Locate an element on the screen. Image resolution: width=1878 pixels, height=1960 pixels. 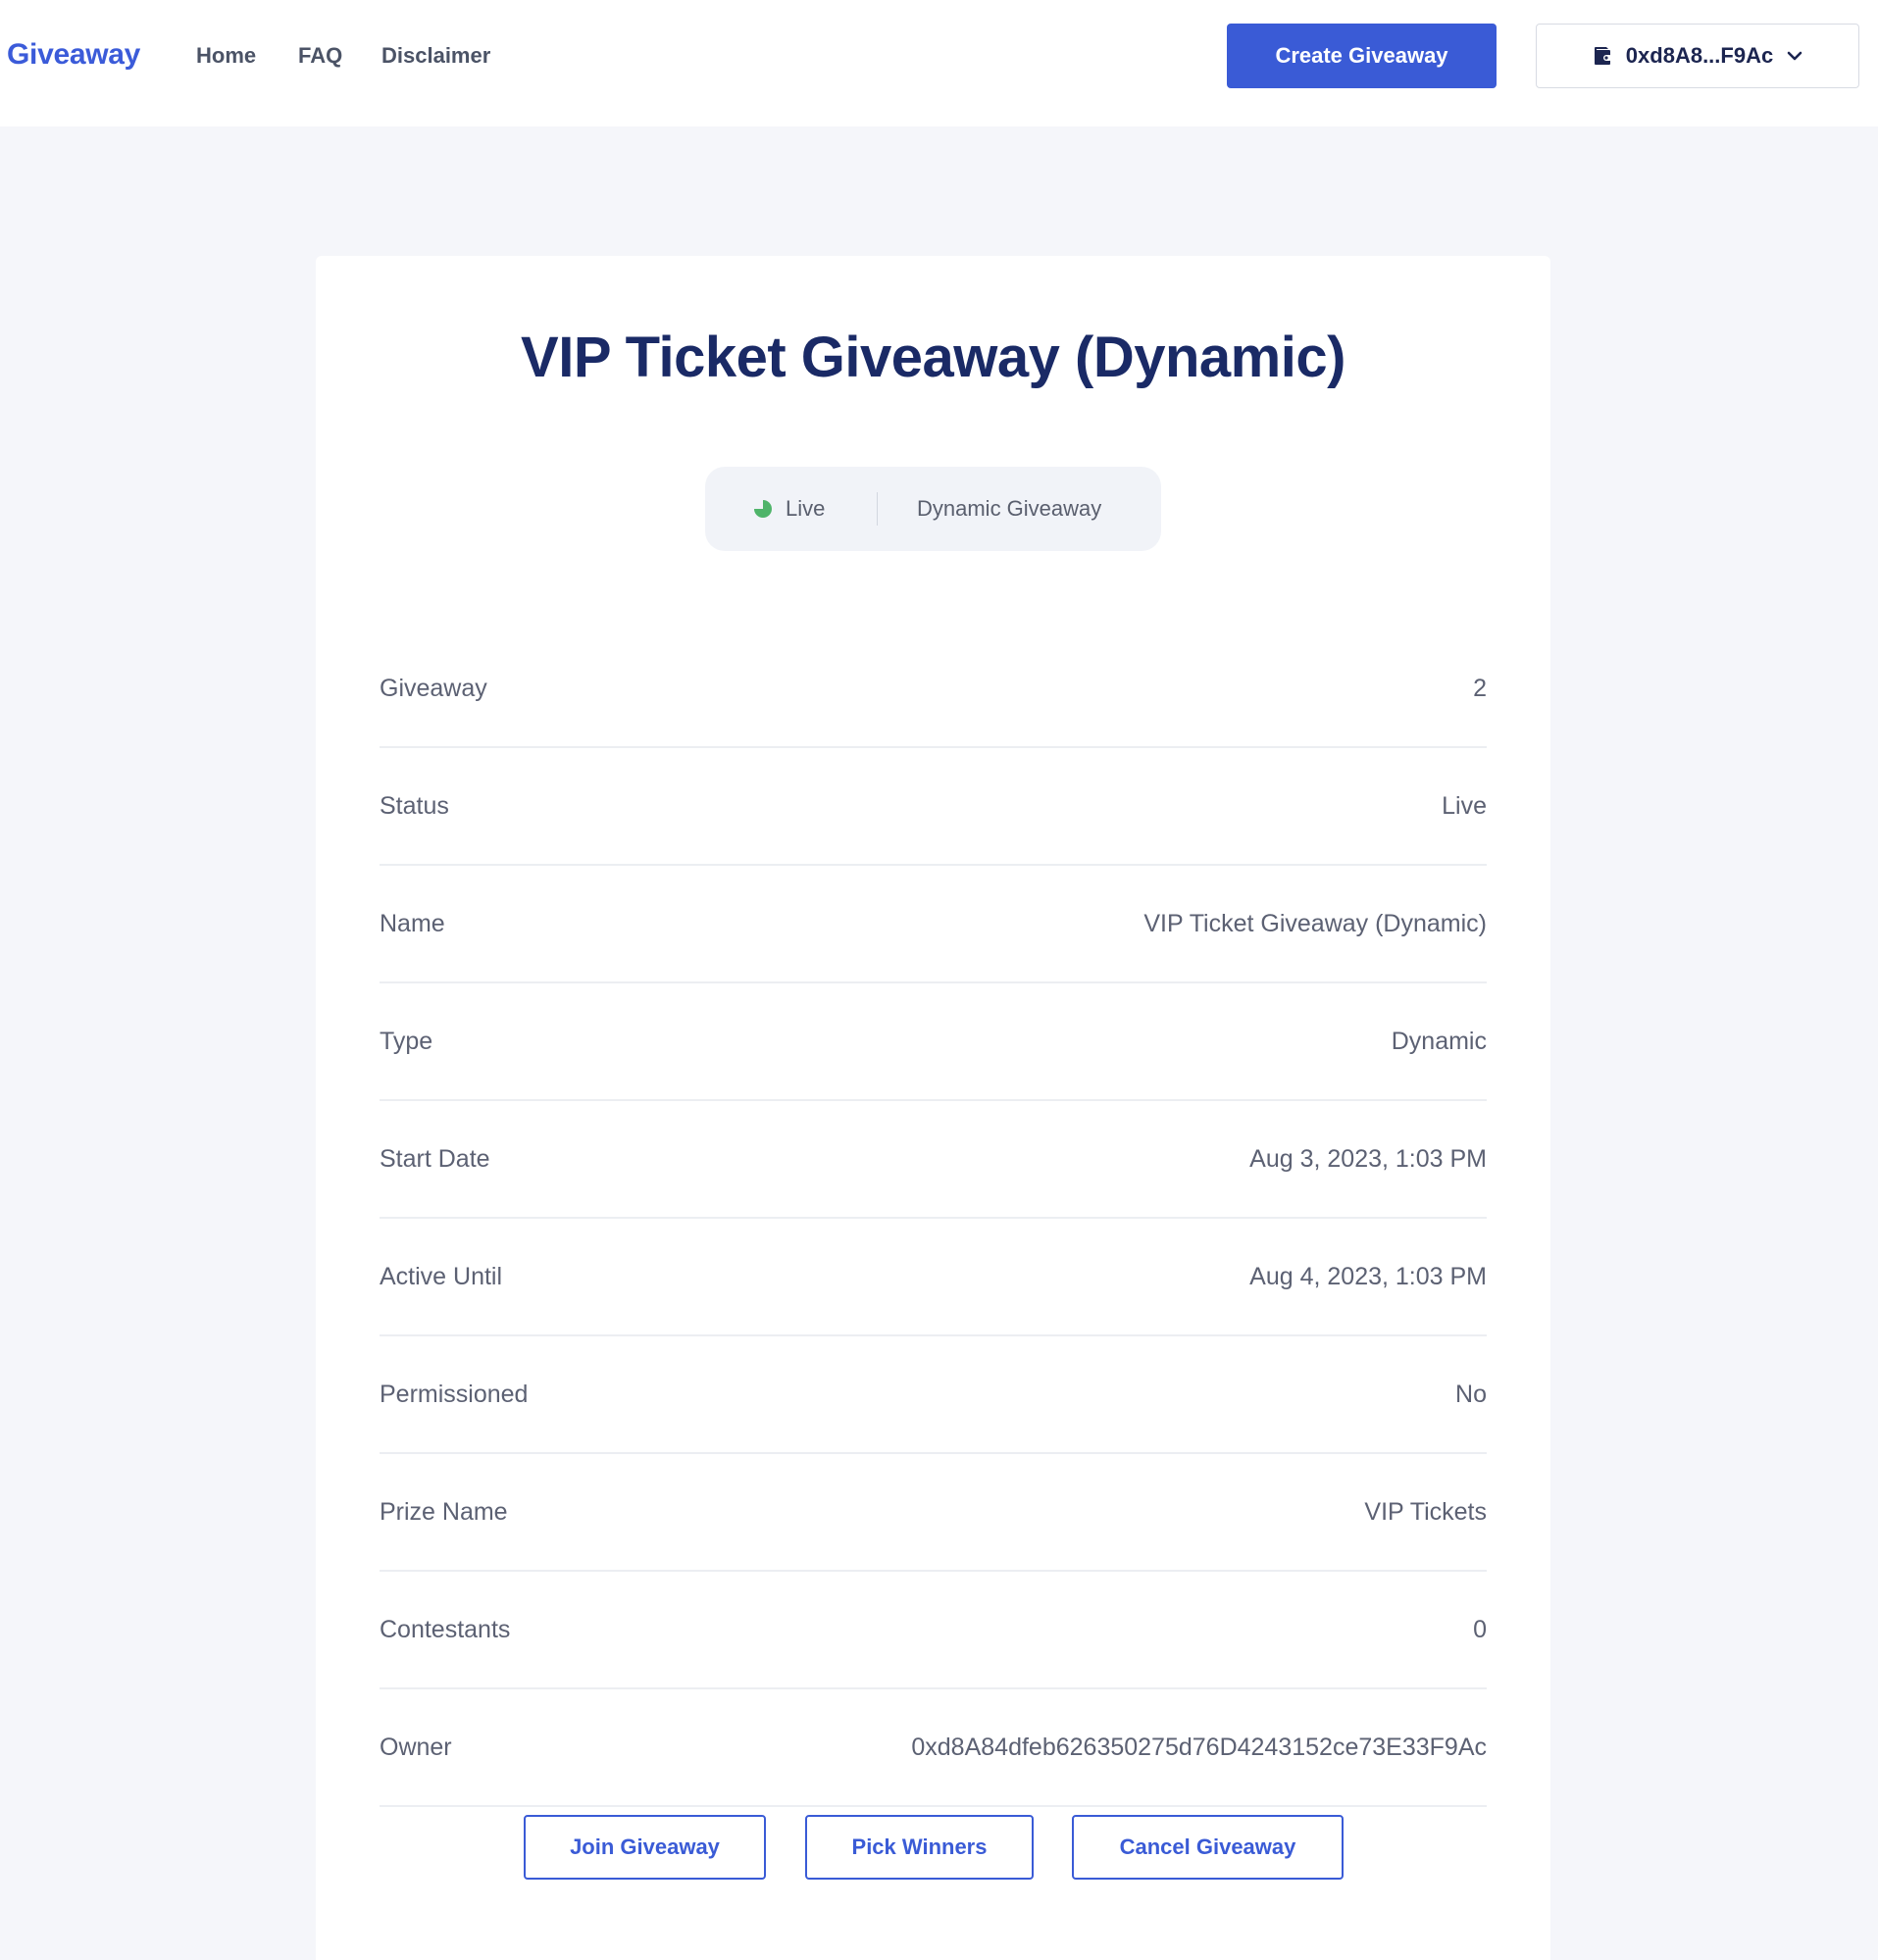
join-giveaway-button: Join Giveaway is located at coordinates (645, 1847).